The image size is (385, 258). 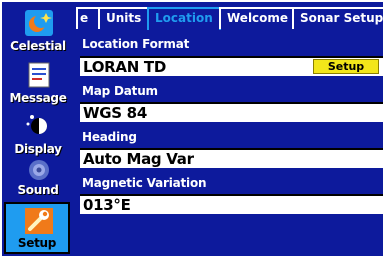 I want to click on heading-label: Heading, so click(x=109, y=137).